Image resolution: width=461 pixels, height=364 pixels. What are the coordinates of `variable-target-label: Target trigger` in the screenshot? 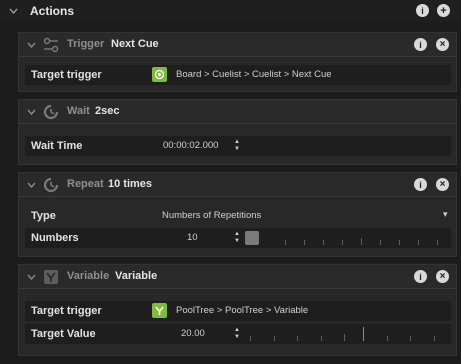 It's located at (66, 311).